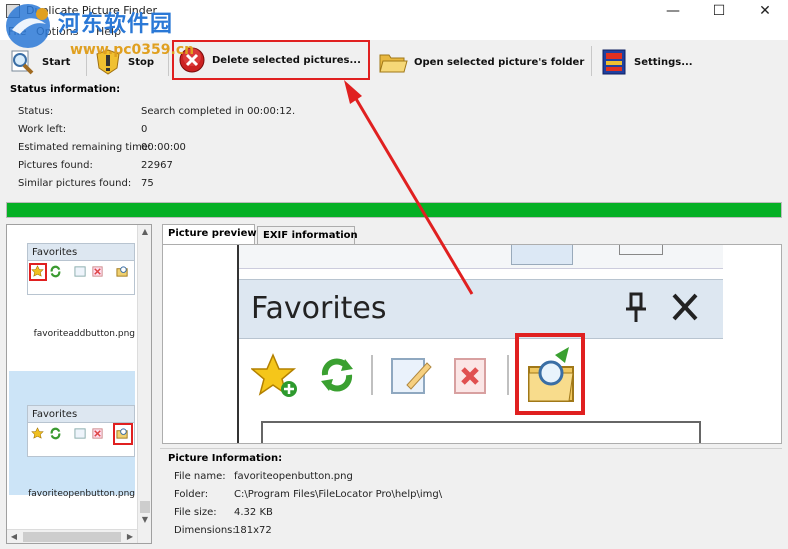  Describe the element at coordinates (81, 494) in the screenshot. I see `thumbnail-caption: favoriteopenbutton.png` at that location.